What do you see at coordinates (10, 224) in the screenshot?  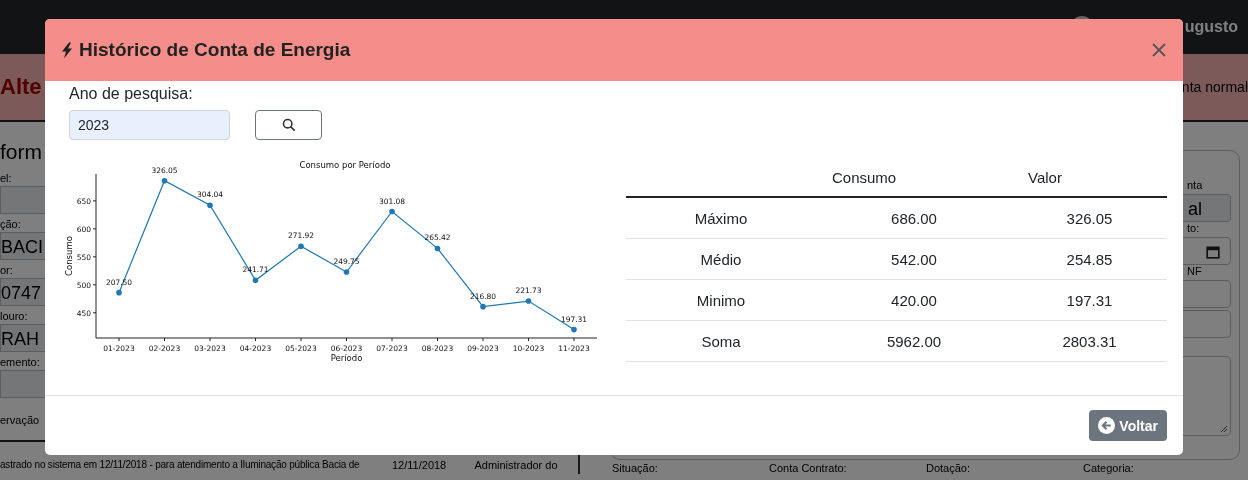 I see `field-label: ção:` at bounding box center [10, 224].